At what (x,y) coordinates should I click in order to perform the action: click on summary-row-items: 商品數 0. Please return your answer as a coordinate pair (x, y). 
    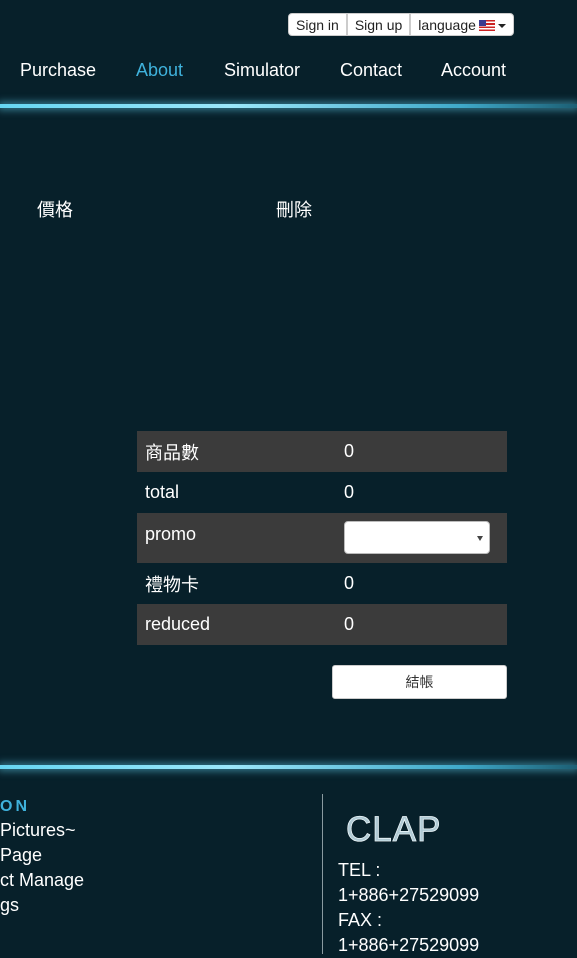
    Looking at the image, I should click on (322, 451).